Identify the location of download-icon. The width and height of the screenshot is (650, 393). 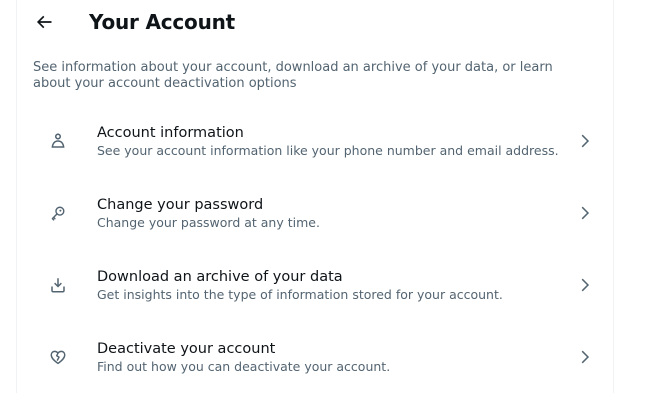
(58, 285).